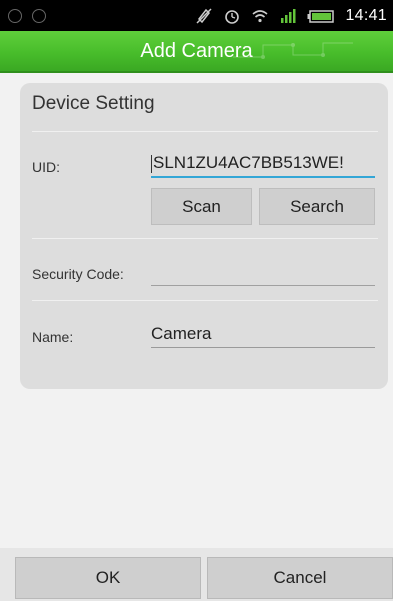 This screenshot has width=393, height=601. I want to click on search-button: Search, so click(317, 206).